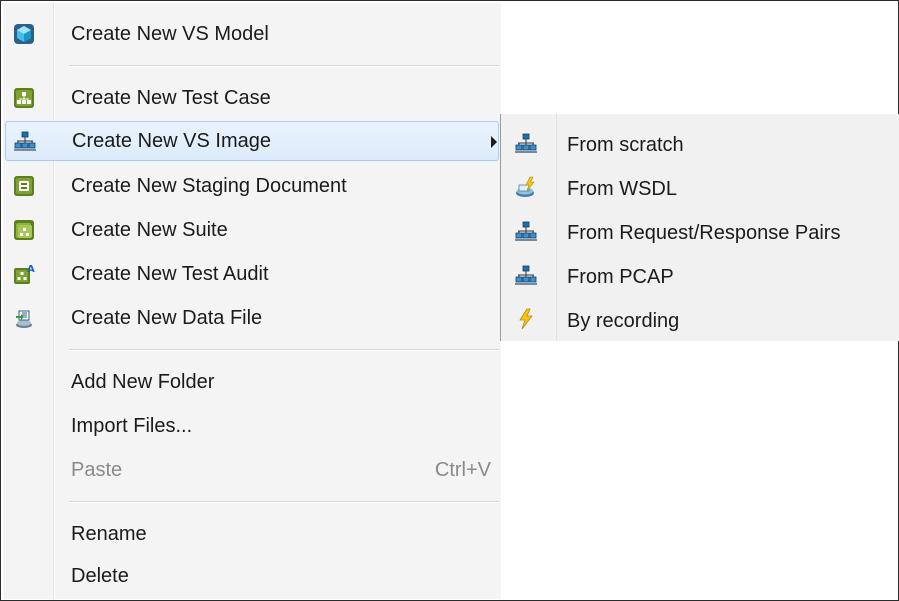  I want to click on menu-item-label: Create New VS Model, so click(170, 34).